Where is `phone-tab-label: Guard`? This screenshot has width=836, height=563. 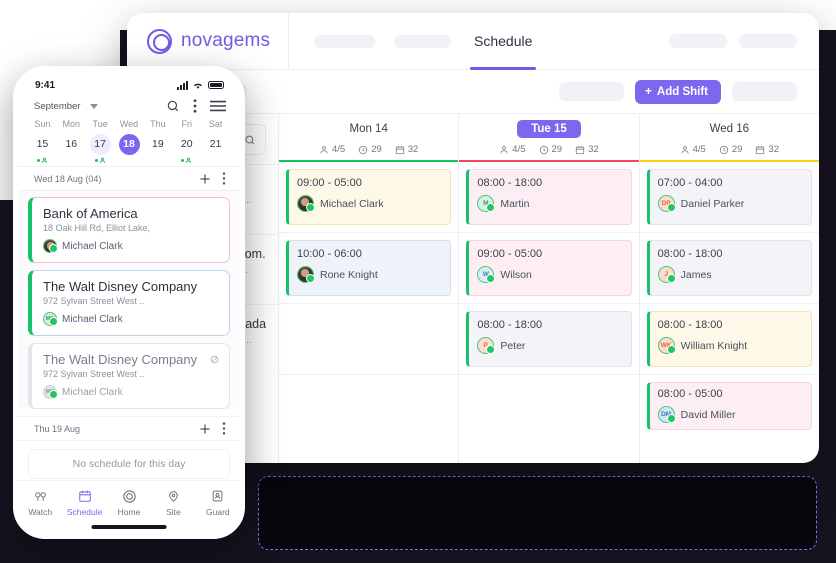 phone-tab-label: Guard is located at coordinates (218, 512).